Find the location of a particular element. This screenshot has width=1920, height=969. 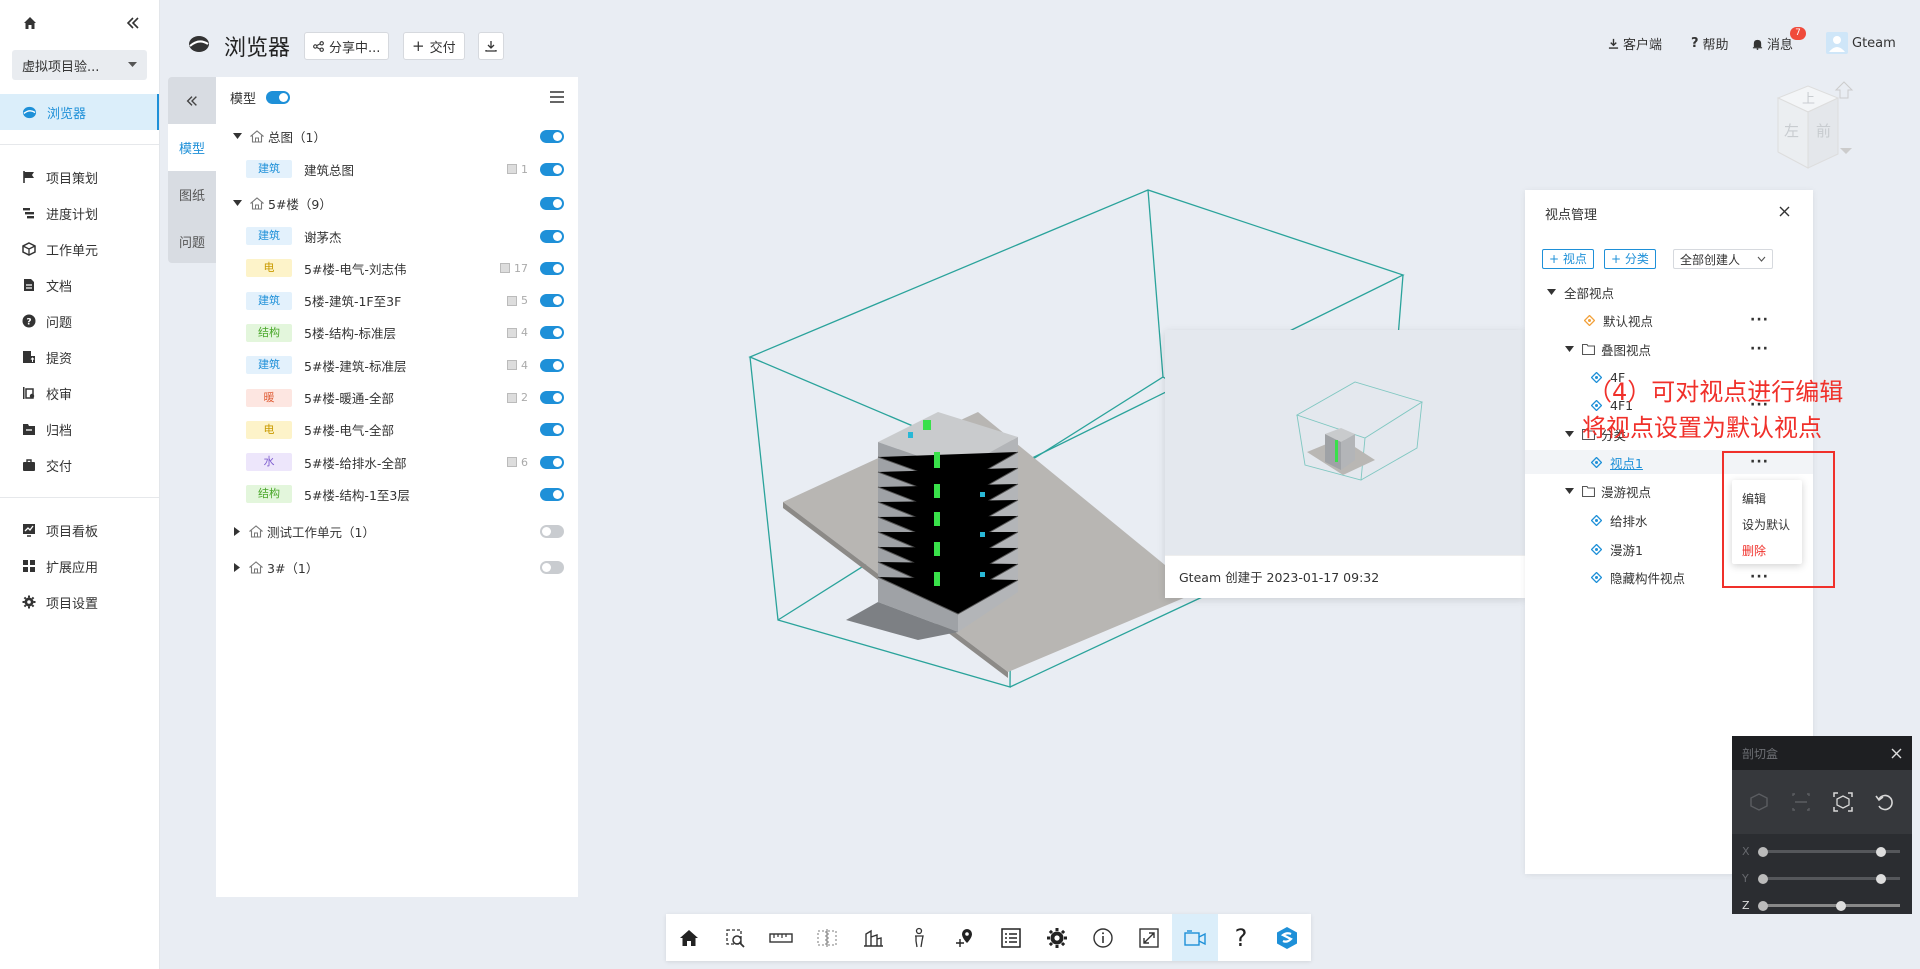

deliver-button: + 交付 is located at coordinates (434, 46).